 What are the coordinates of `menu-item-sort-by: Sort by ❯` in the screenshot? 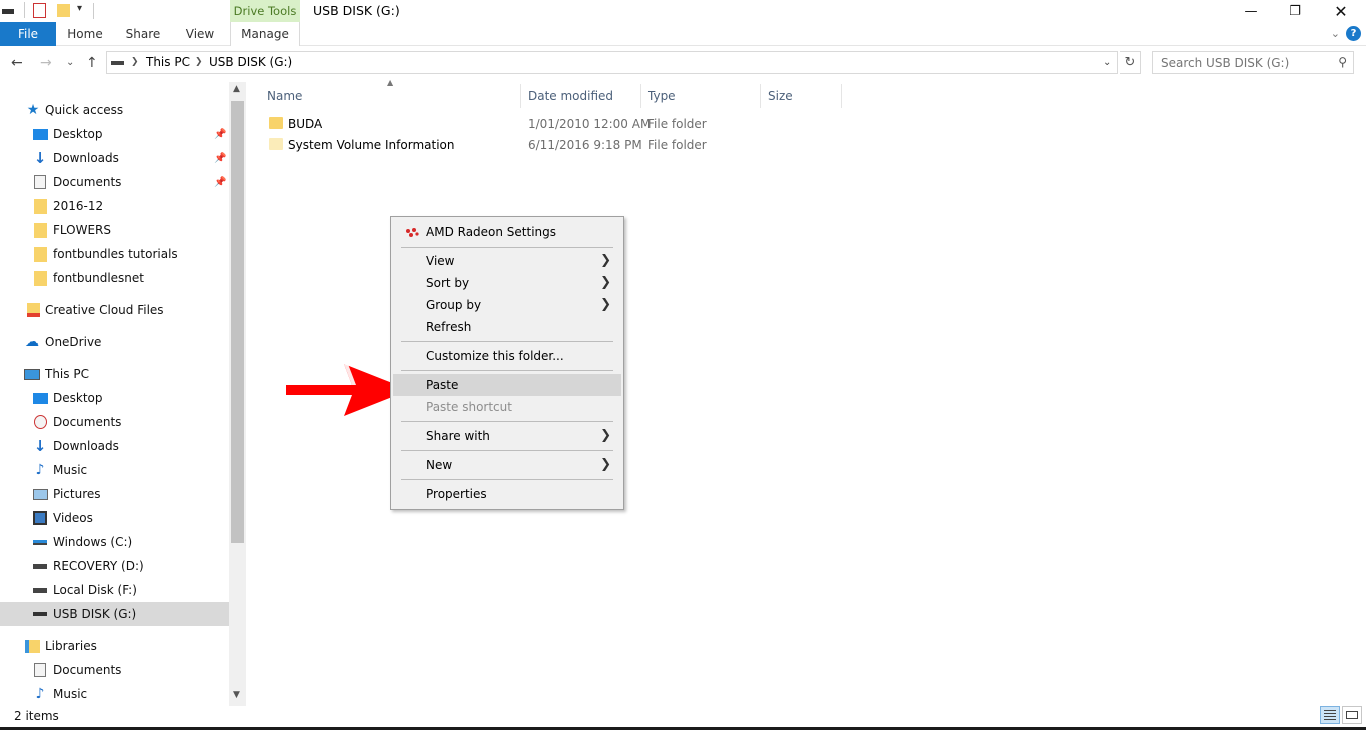 It's located at (507, 283).